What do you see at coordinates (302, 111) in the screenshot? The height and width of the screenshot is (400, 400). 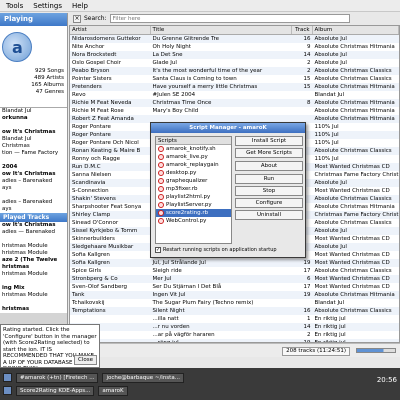 I see `cell-track` at bounding box center [302, 111].